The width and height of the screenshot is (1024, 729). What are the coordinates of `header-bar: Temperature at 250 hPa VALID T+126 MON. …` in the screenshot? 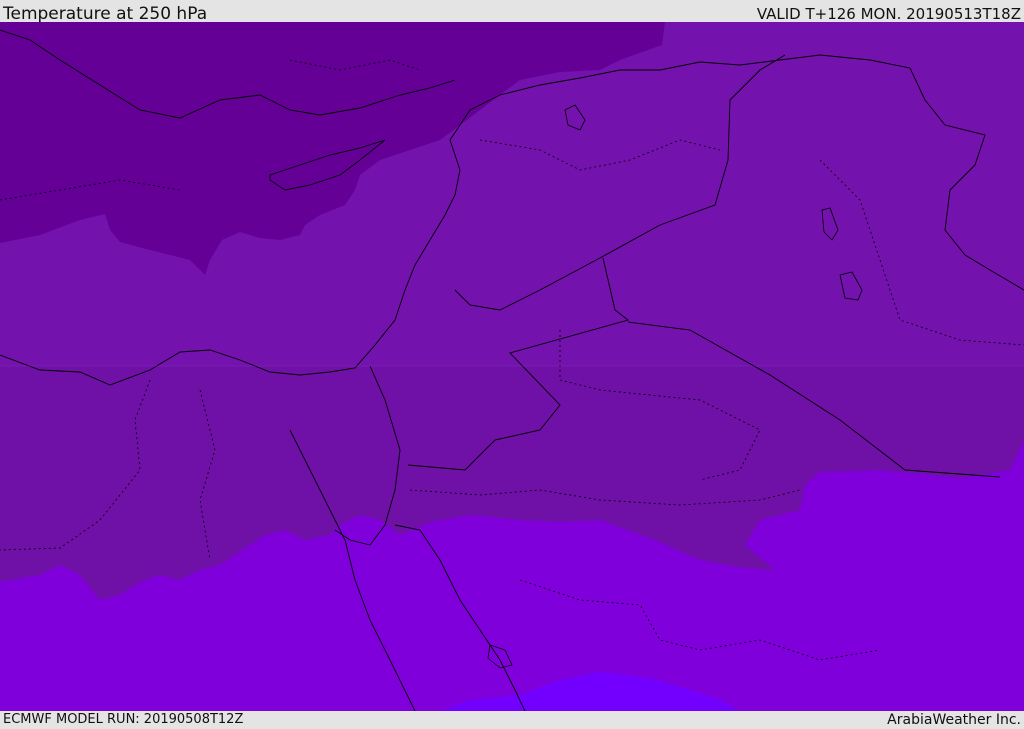 It's located at (512, 12).